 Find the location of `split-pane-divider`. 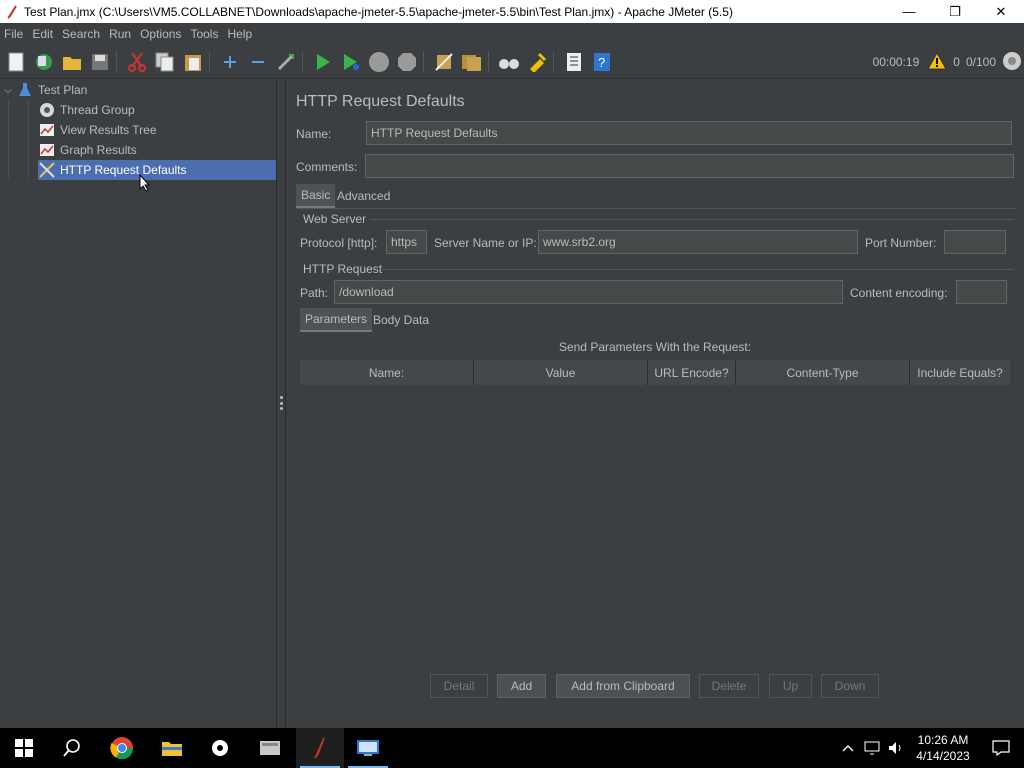

split-pane-divider is located at coordinates (281, 404).